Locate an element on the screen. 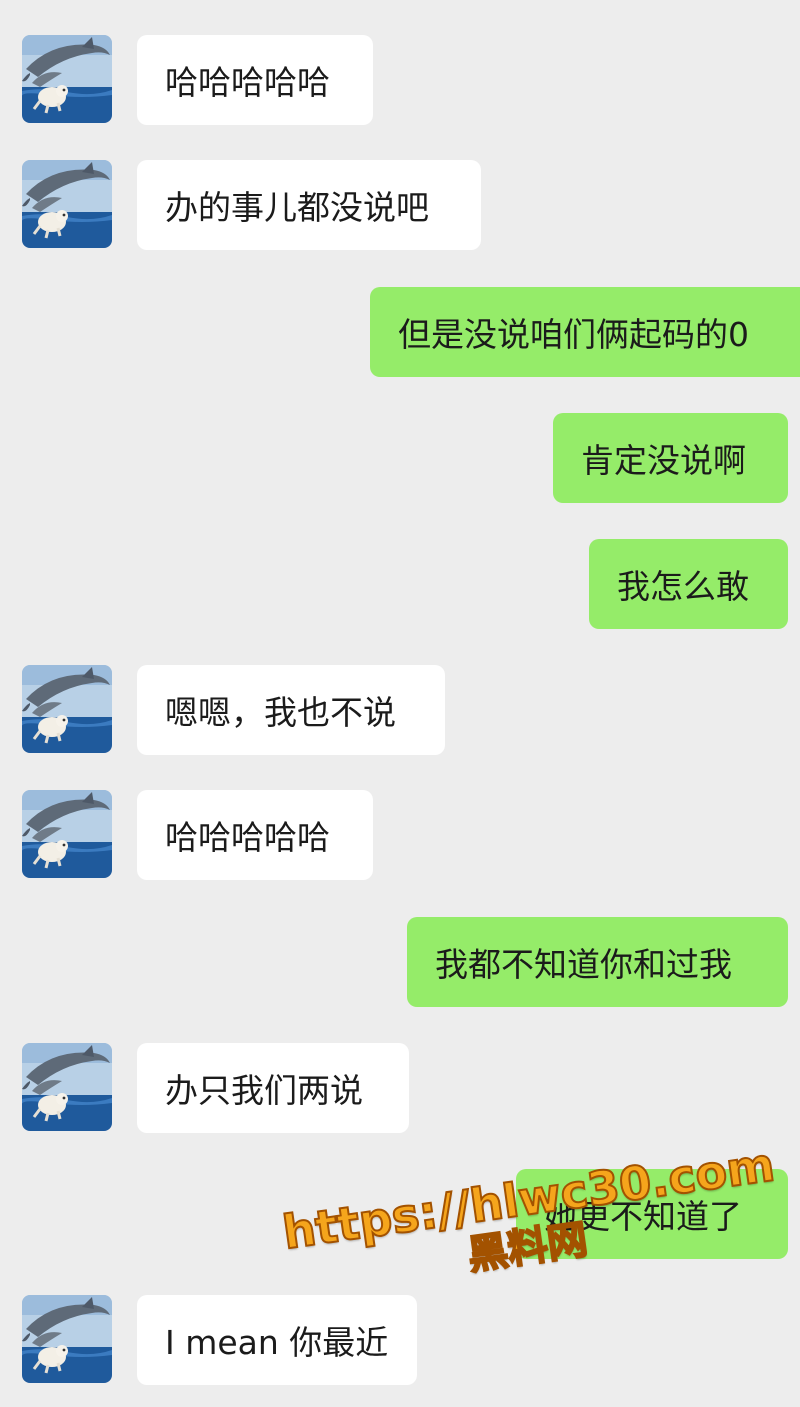 The image size is (800, 1407). message-text: I mean 你最近 is located at coordinates (277, 1342).